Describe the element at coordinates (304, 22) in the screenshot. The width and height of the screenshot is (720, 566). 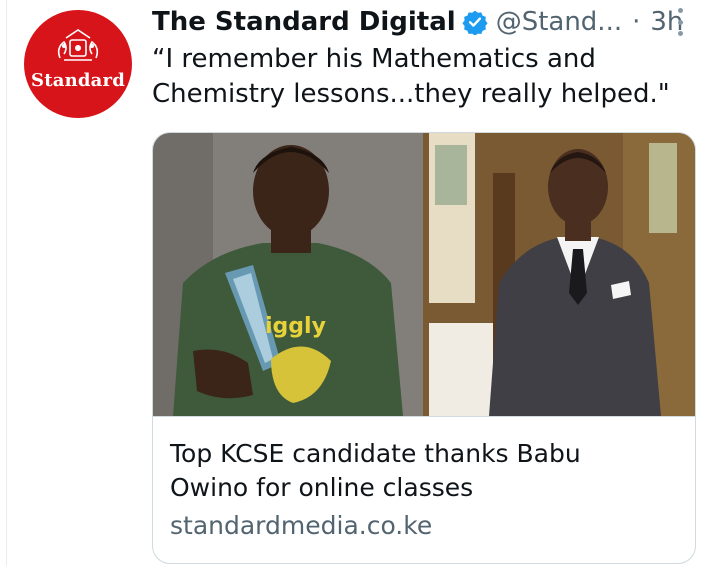
I see `display-name: The Standard Digital` at that location.